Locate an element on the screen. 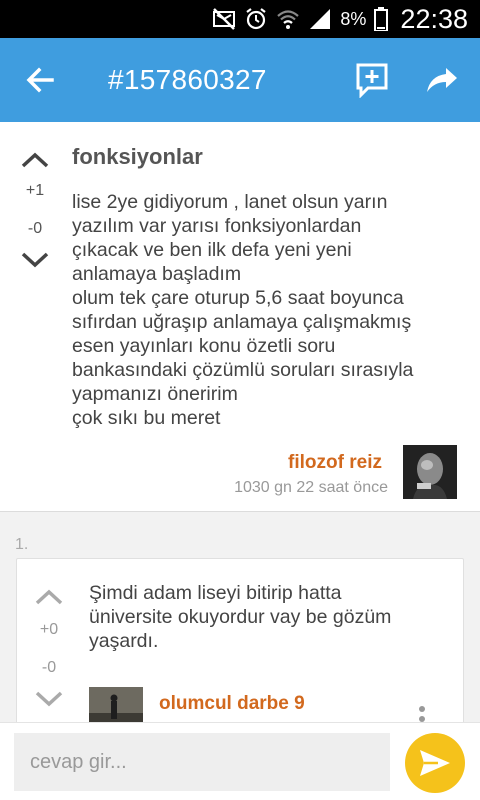 The width and height of the screenshot is (480, 800). body-line: çok sıkı bu meret is located at coordinates (146, 418).